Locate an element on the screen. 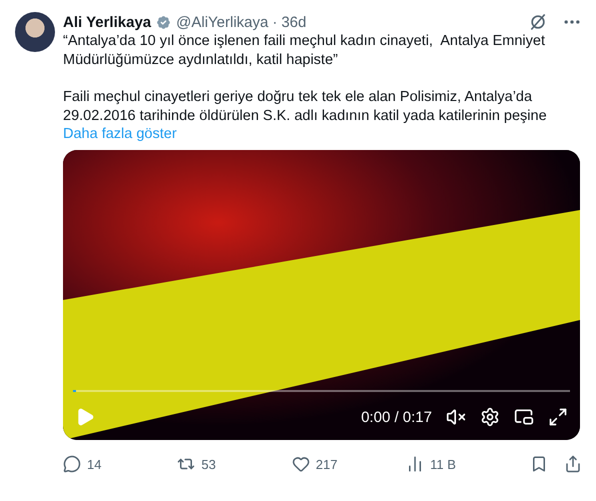  author-name: Ali Yerlikaya is located at coordinates (107, 22).